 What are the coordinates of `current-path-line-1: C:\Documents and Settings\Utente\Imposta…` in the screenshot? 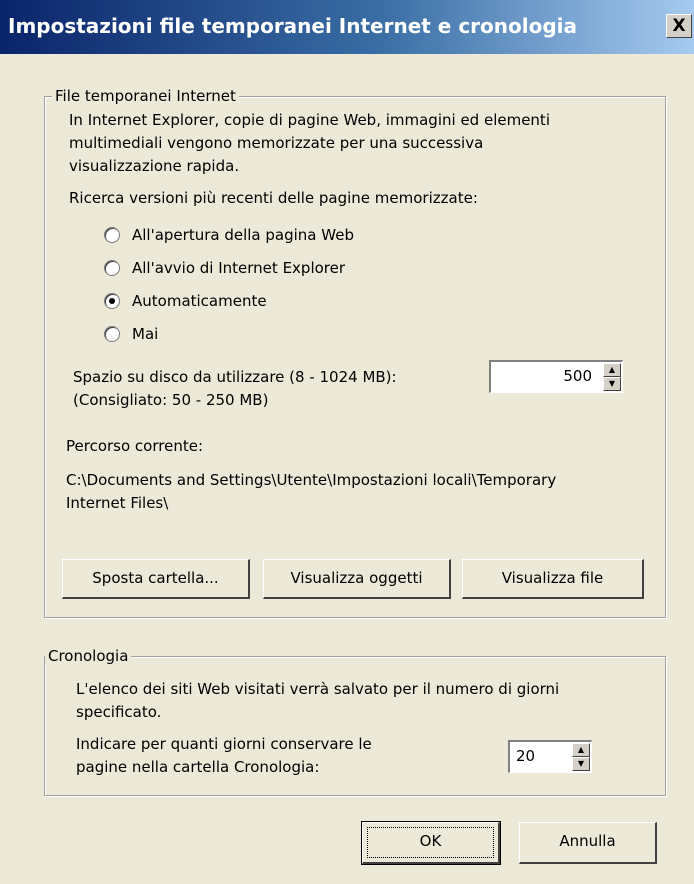 It's located at (311, 480).